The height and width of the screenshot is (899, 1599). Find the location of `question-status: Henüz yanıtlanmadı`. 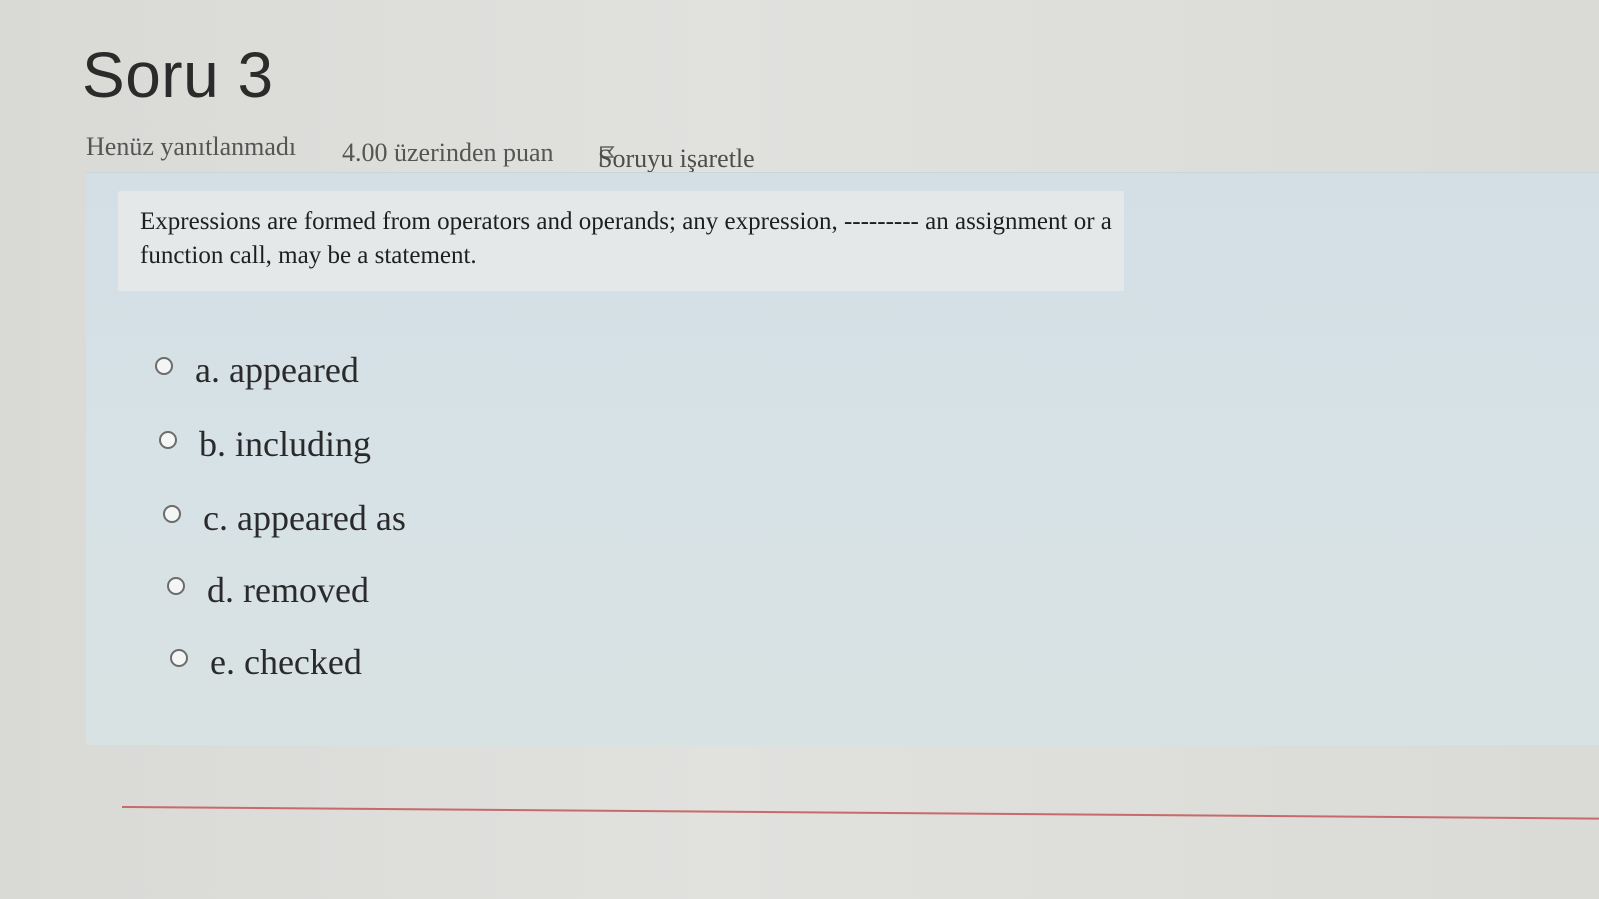

question-status: Henüz yanıtlanmadı is located at coordinates (191, 146).